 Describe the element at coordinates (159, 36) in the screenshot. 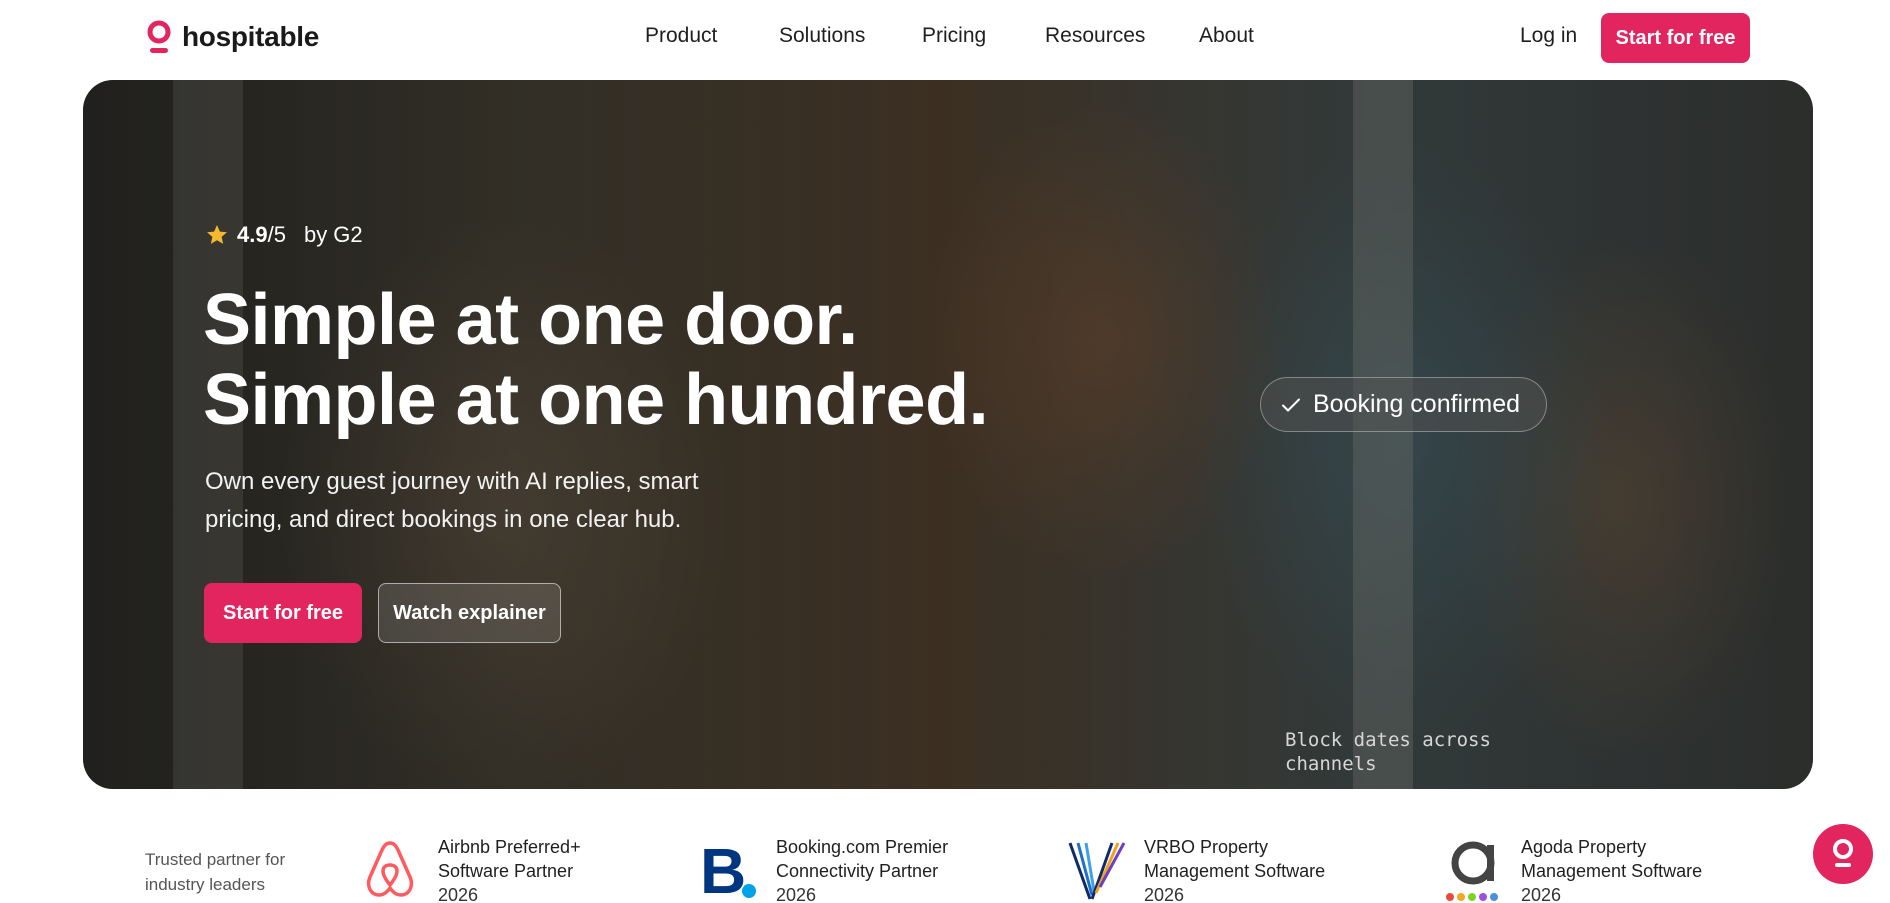

I see `hospitable-logo-icon` at that location.